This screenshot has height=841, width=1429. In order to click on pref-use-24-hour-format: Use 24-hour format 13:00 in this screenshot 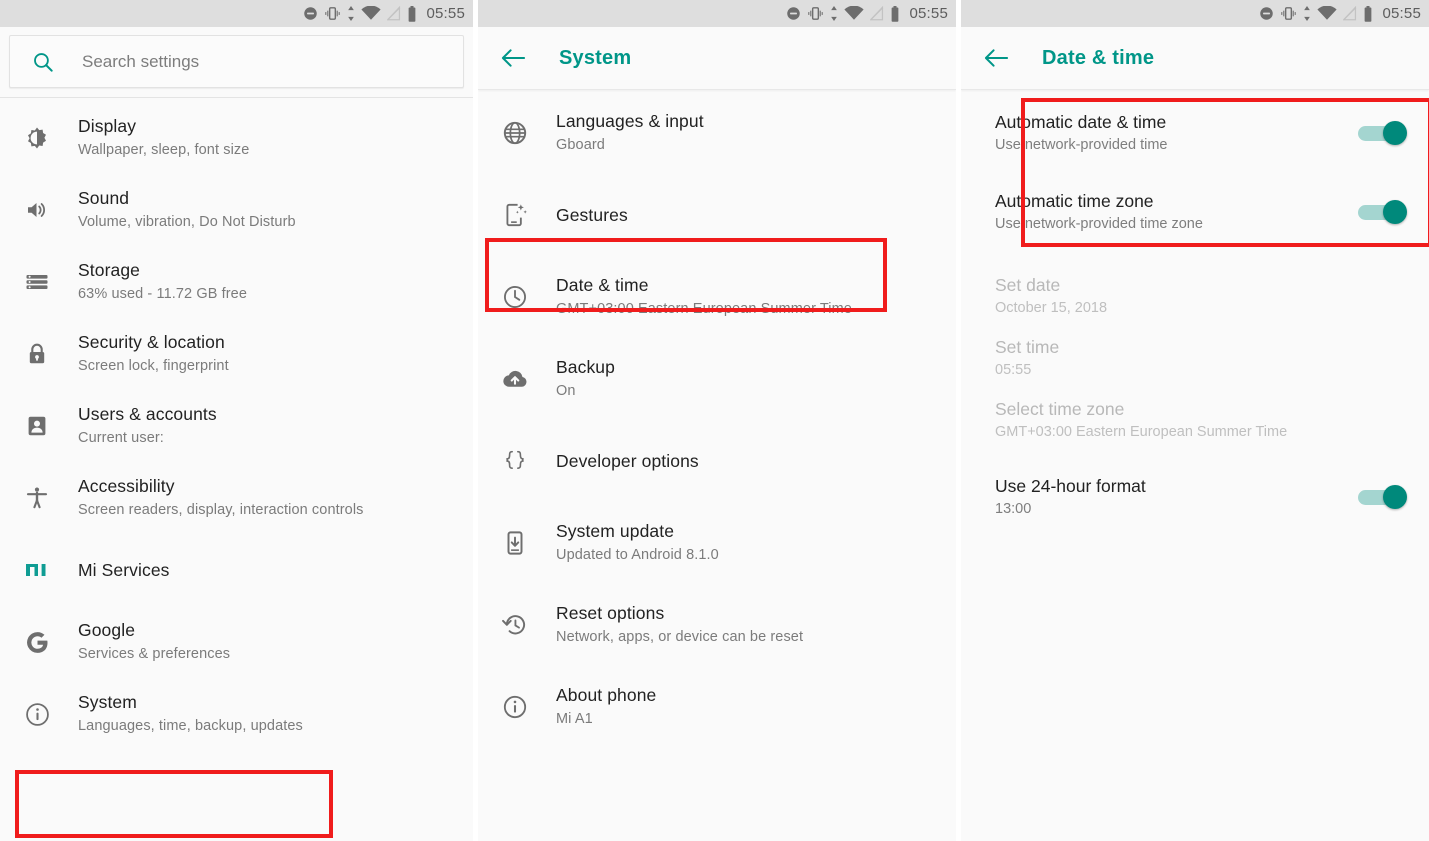, I will do `click(1195, 497)`.